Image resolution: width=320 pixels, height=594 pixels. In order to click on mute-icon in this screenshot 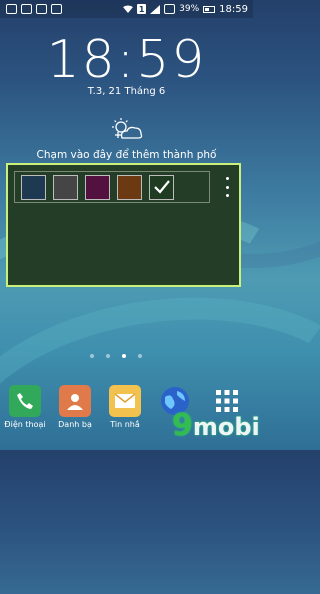, I will do `click(170, 9)`.